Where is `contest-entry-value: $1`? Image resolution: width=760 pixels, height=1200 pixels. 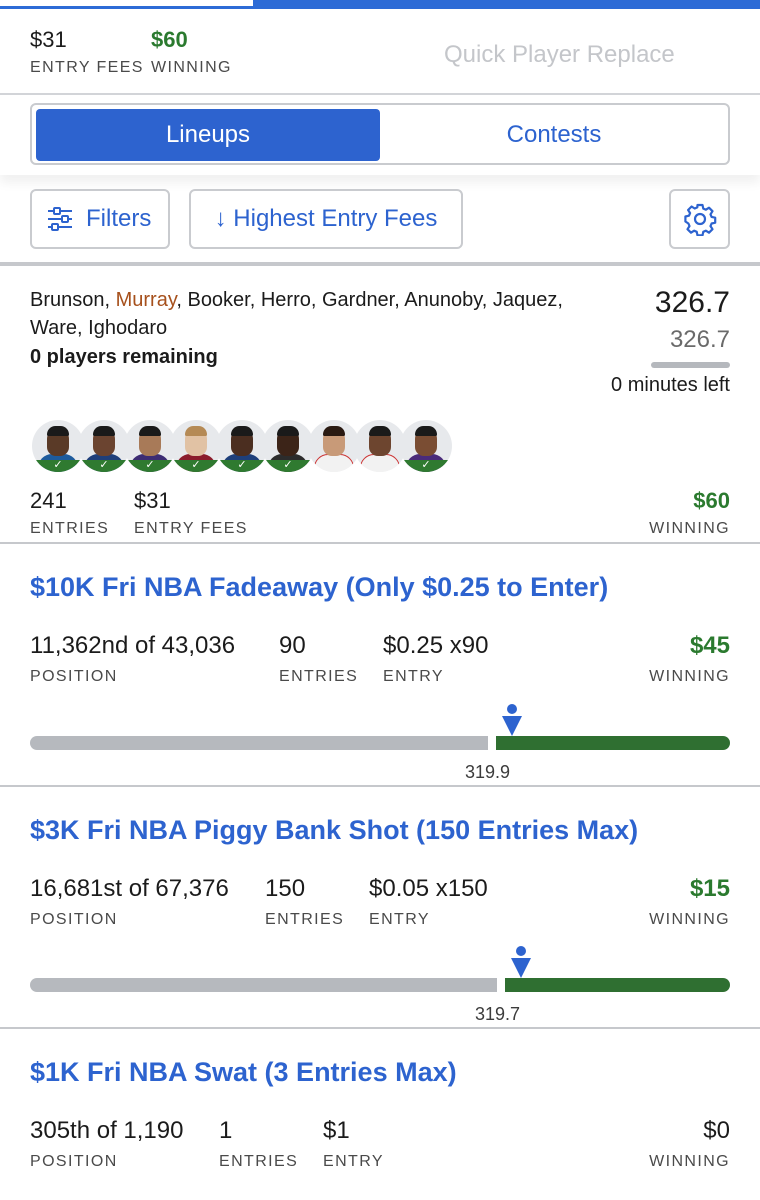 contest-entry-value: $1 is located at coordinates (336, 1130).